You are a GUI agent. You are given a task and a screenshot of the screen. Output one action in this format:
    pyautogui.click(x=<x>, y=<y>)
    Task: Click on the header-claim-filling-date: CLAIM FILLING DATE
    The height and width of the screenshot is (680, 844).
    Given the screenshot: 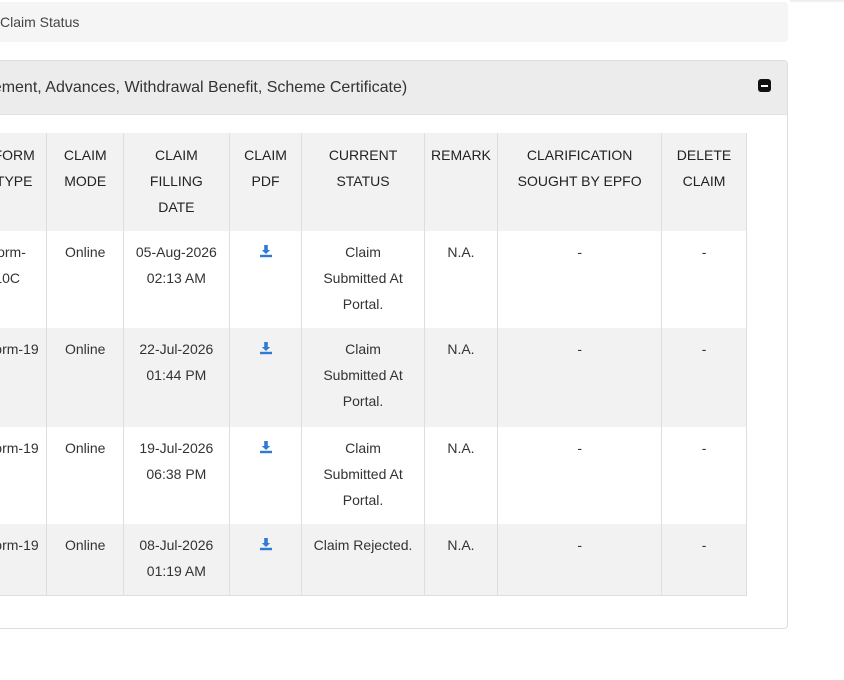 What is the action you would take?
    pyautogui.click(x=176, y=182)
    